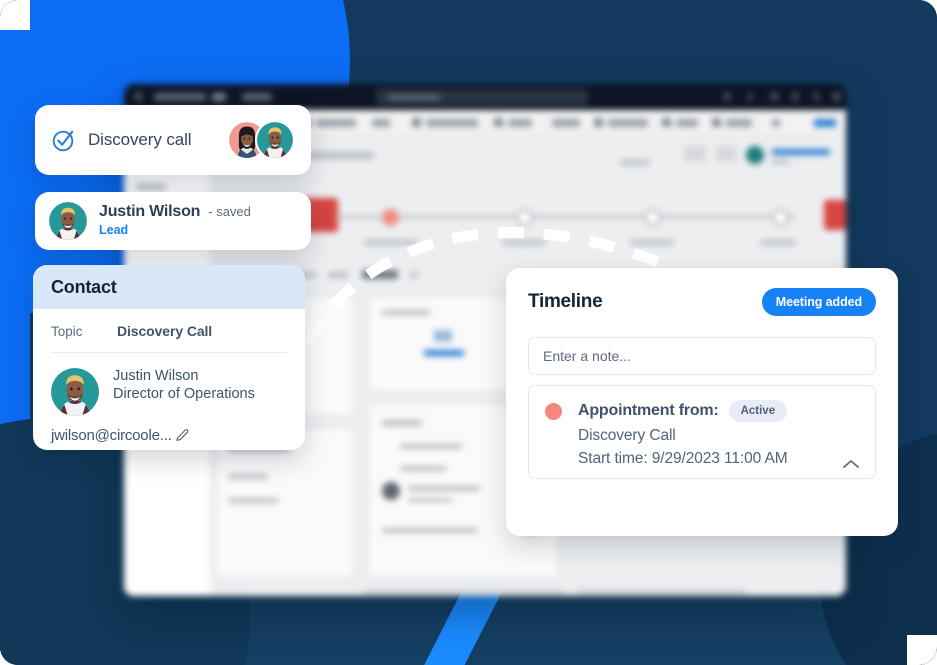  Describe the element at coordinates (851, 464) in the screenshot. I see `chevron-up-icon` at that location.